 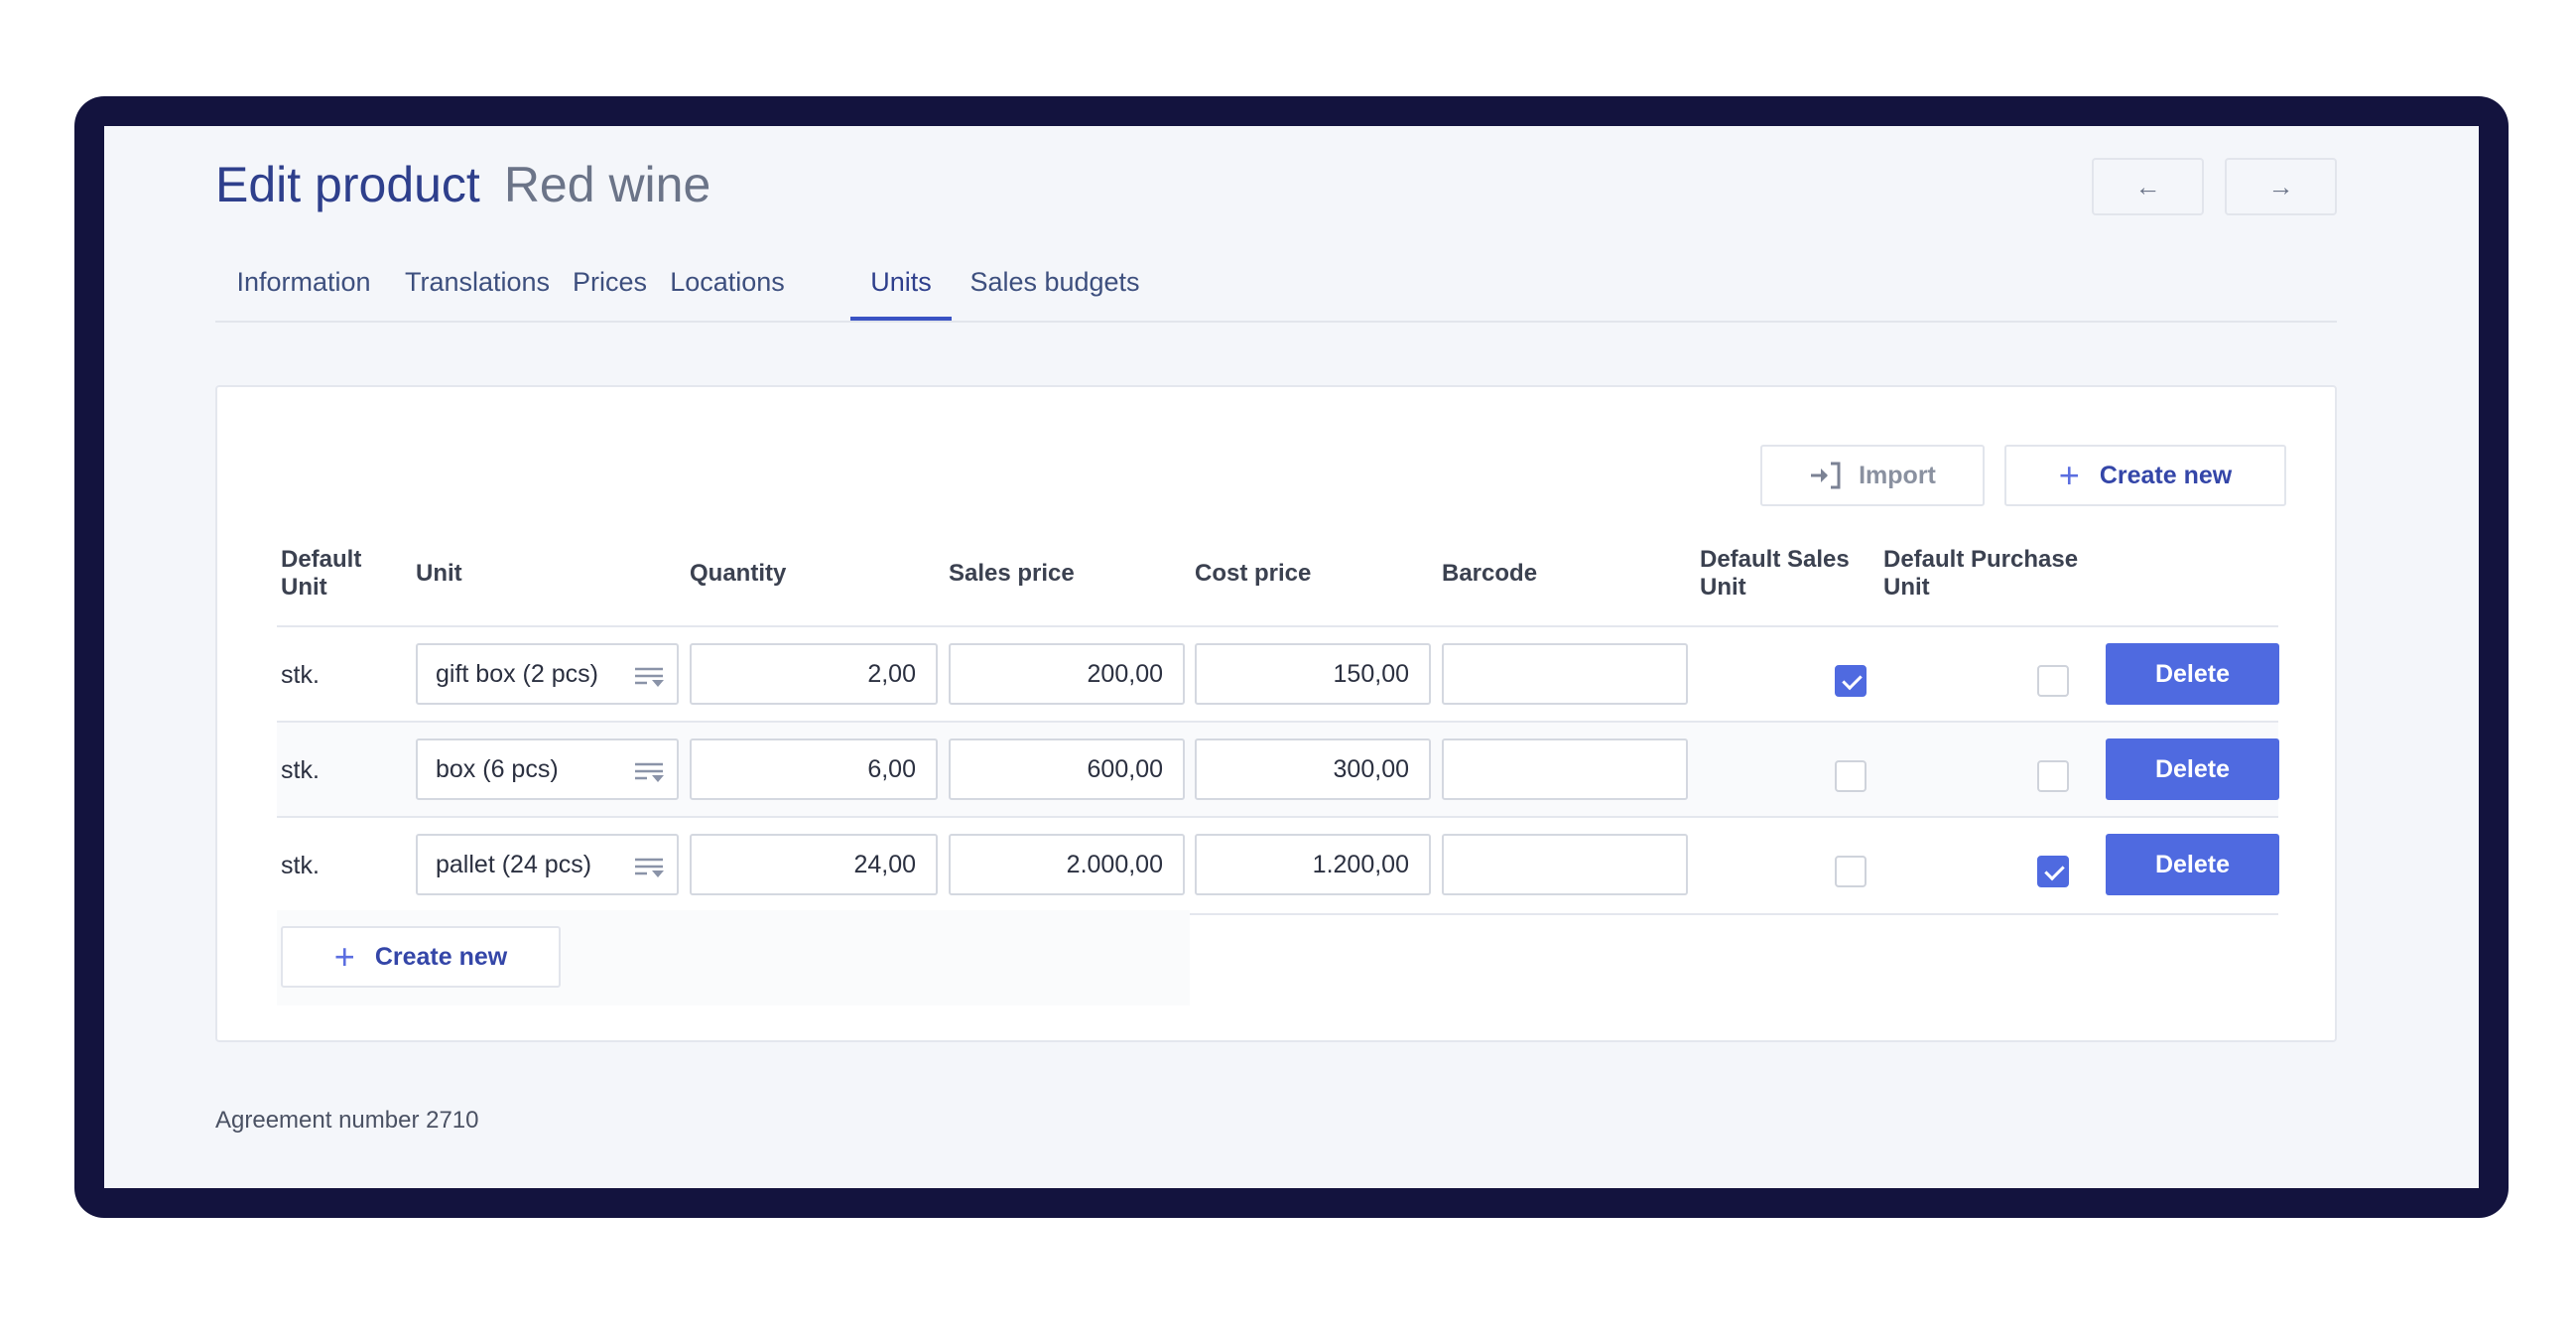 I want to click on arrow-right-icon: →, so click(x=2281, y=186).